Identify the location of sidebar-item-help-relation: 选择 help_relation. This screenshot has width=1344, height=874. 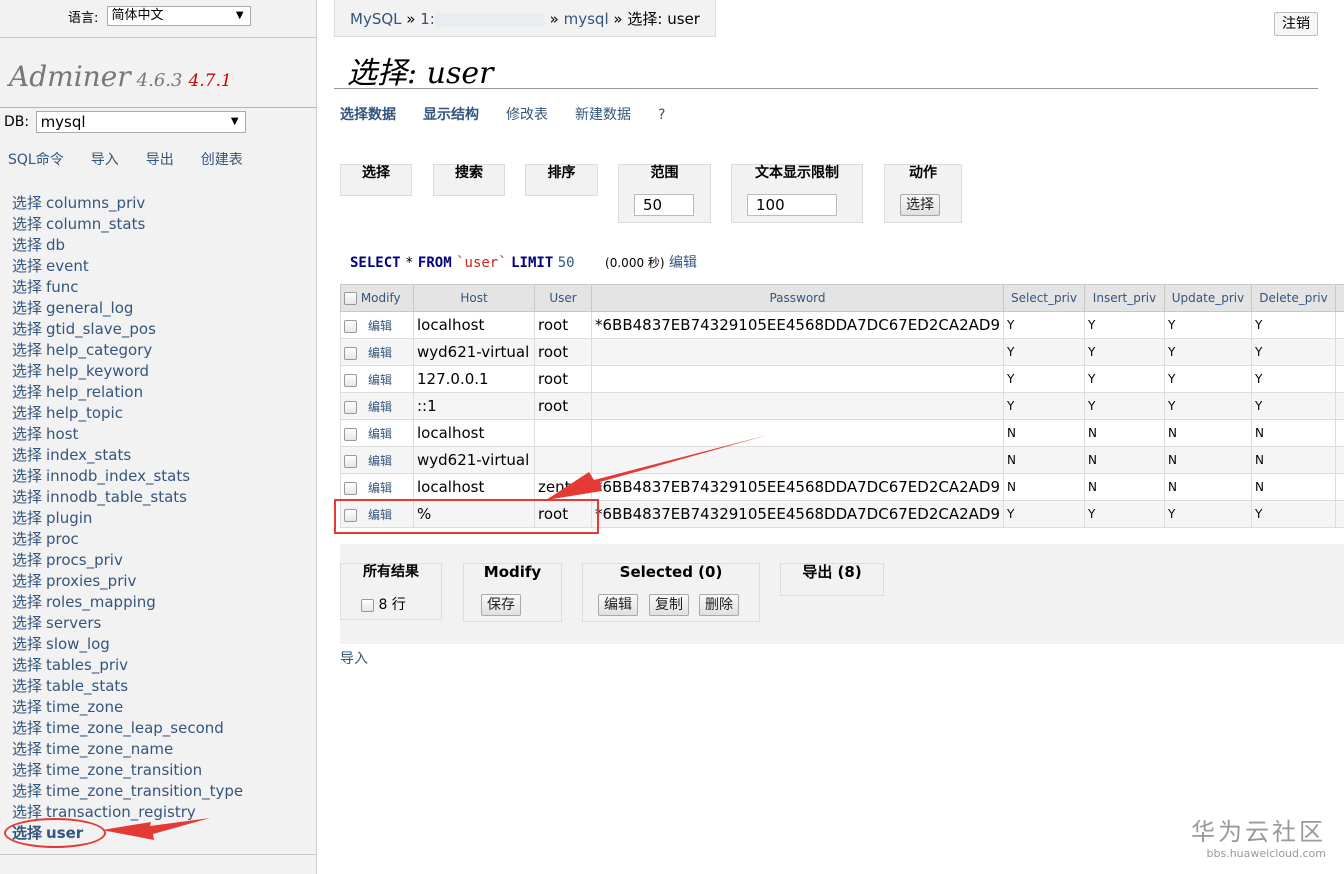
(127, 392).